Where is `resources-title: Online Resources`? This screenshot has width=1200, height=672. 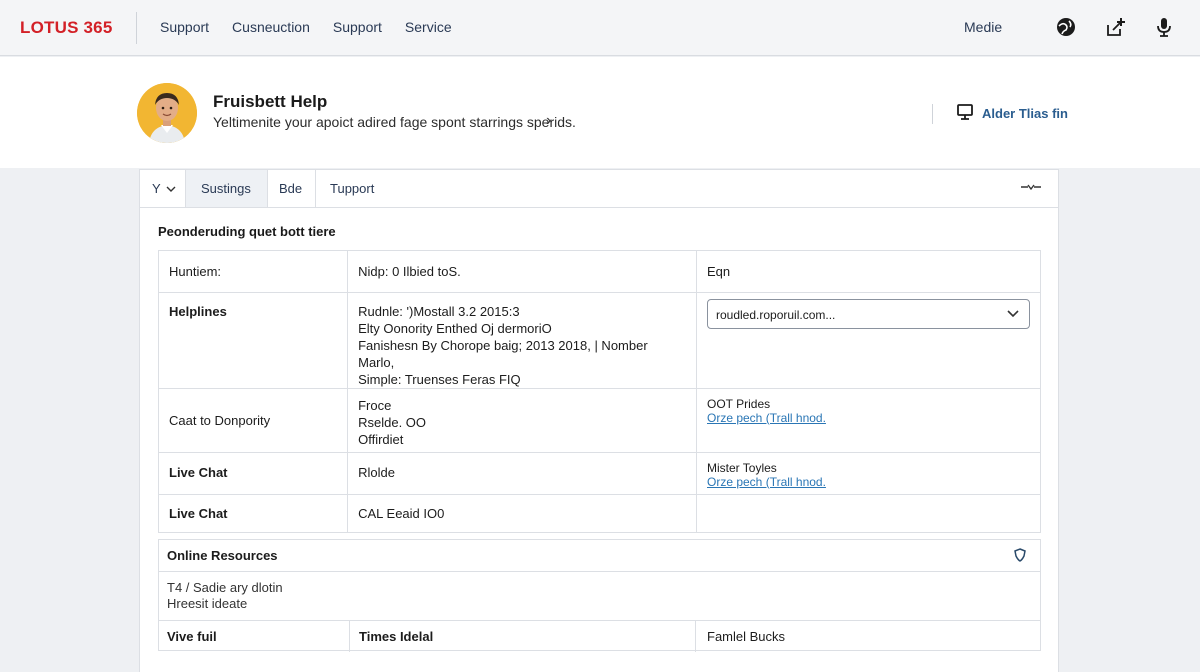
resources-title: Online Resources is located at coordinates (222, 555).